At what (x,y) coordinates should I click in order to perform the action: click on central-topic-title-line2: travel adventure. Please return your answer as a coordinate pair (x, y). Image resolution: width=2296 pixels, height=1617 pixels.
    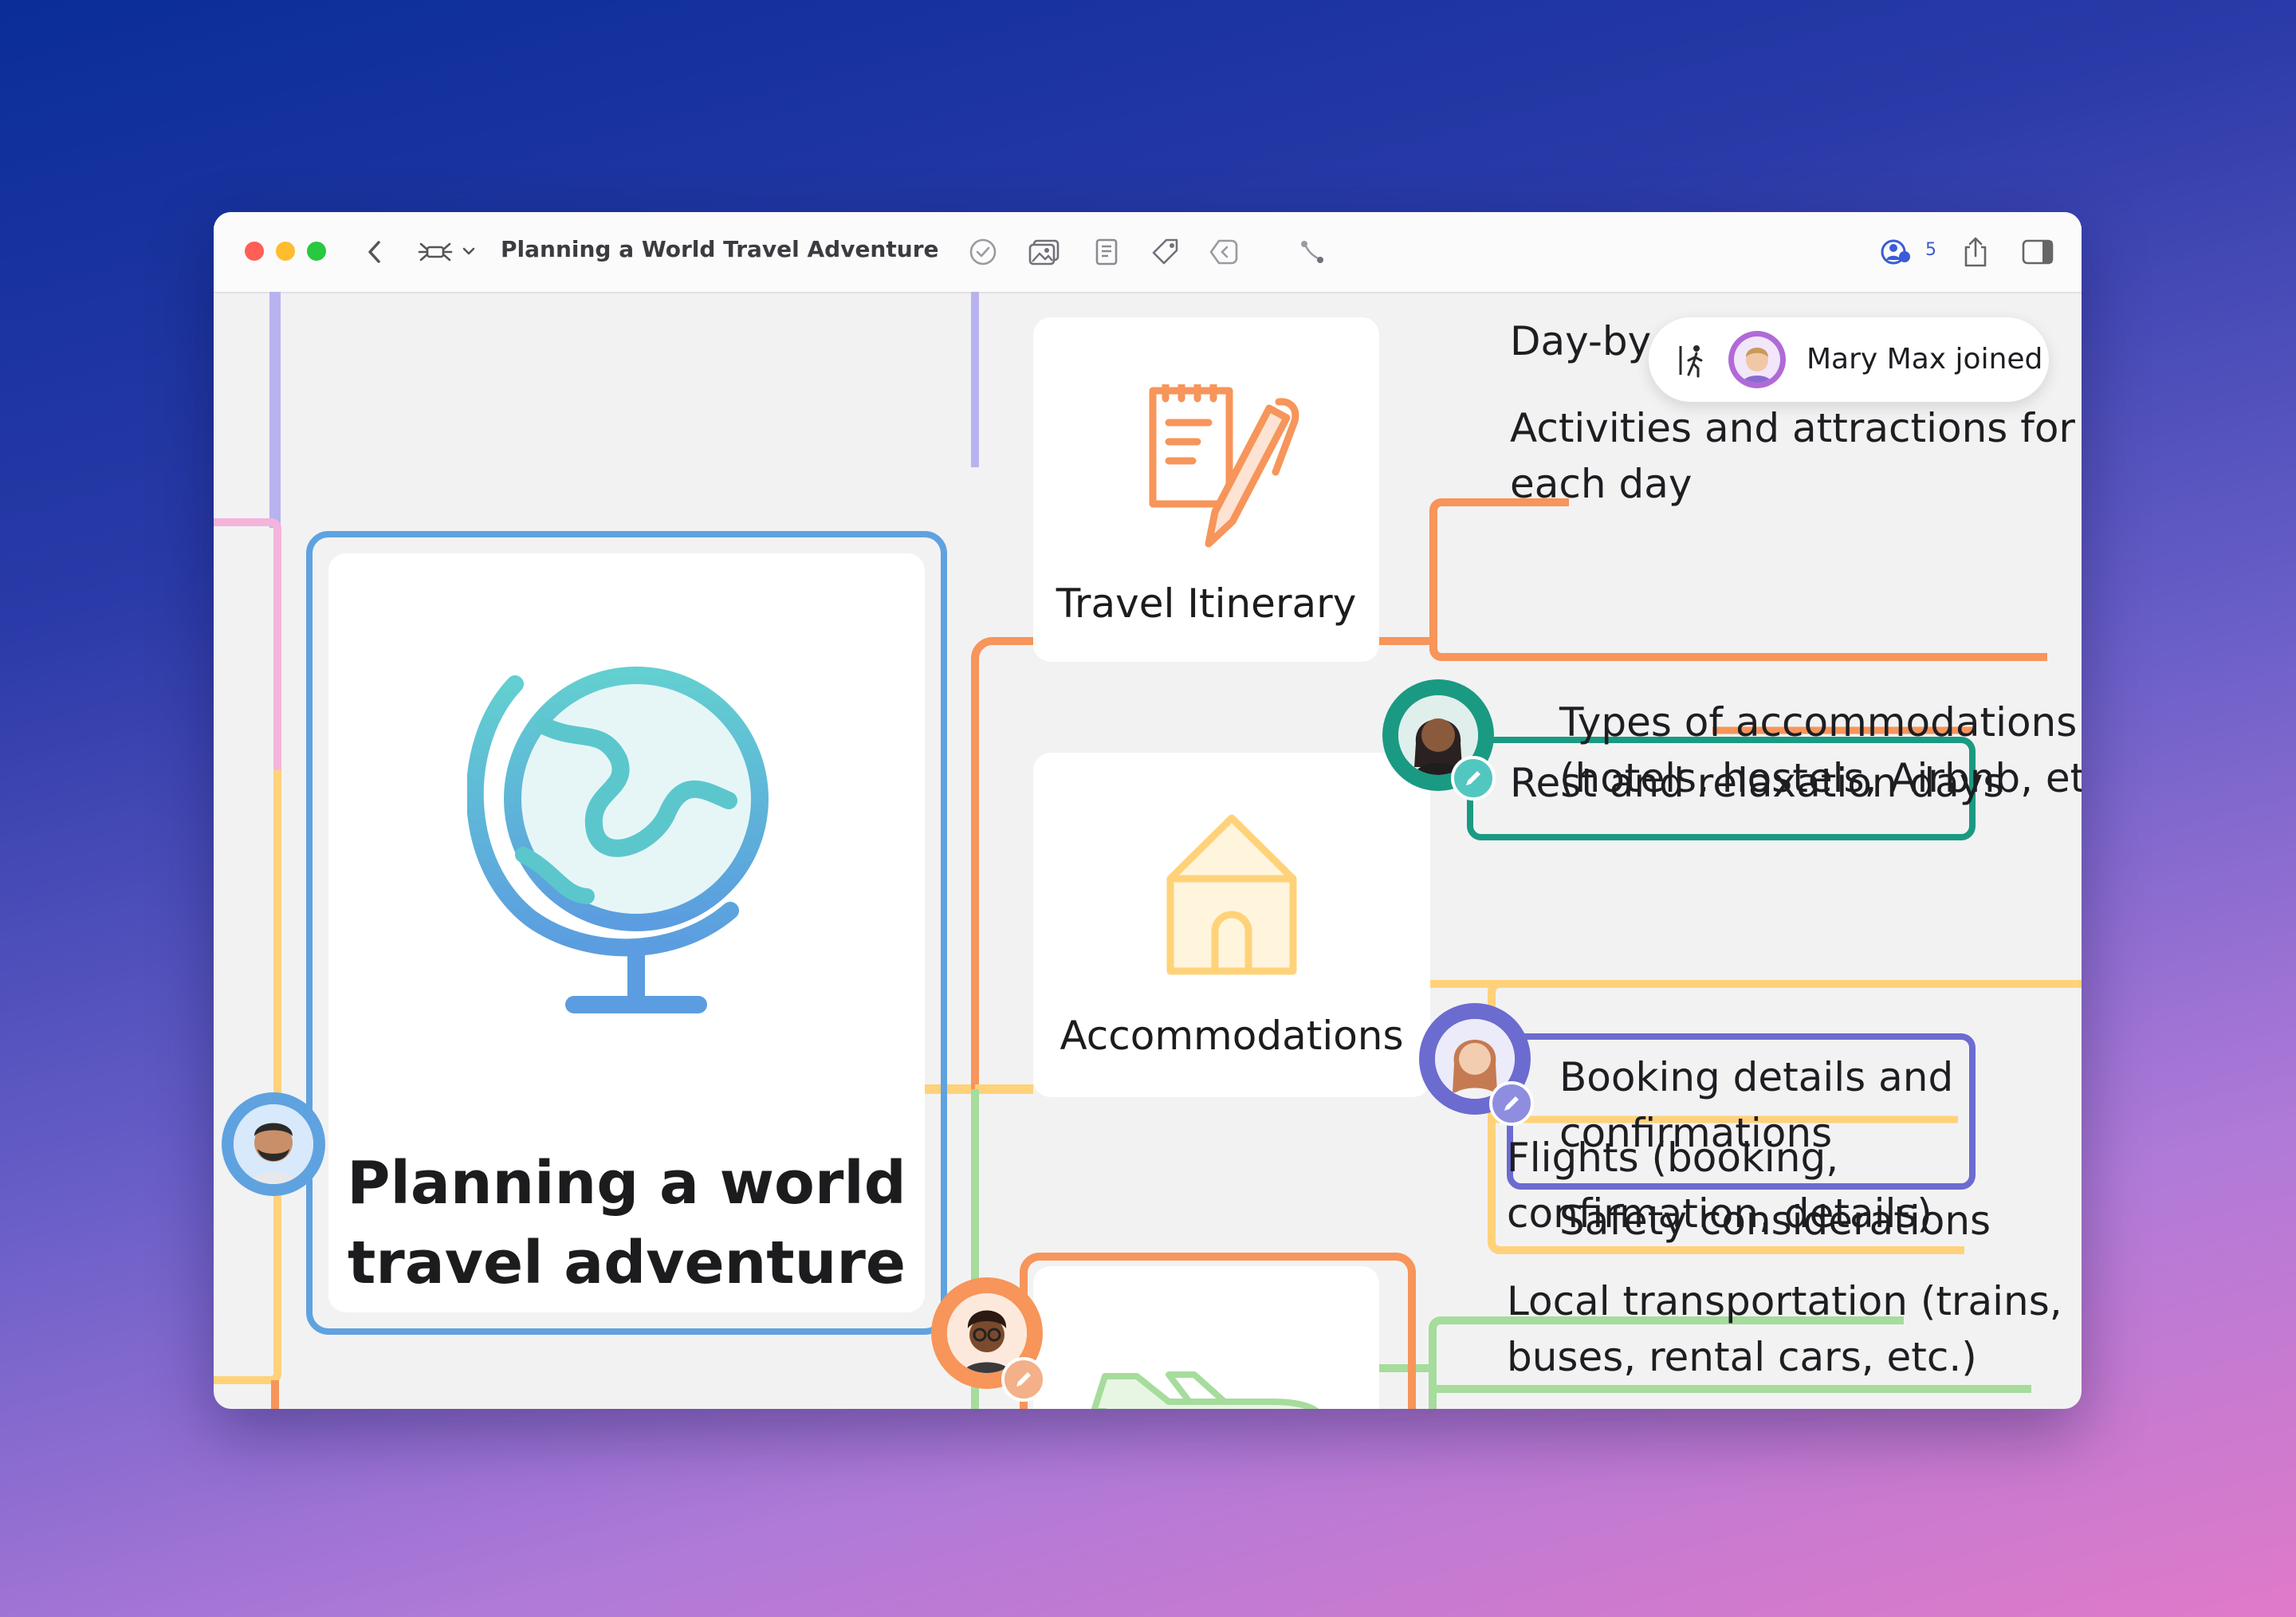
    Looking at the image, I should click on (626, 1263).